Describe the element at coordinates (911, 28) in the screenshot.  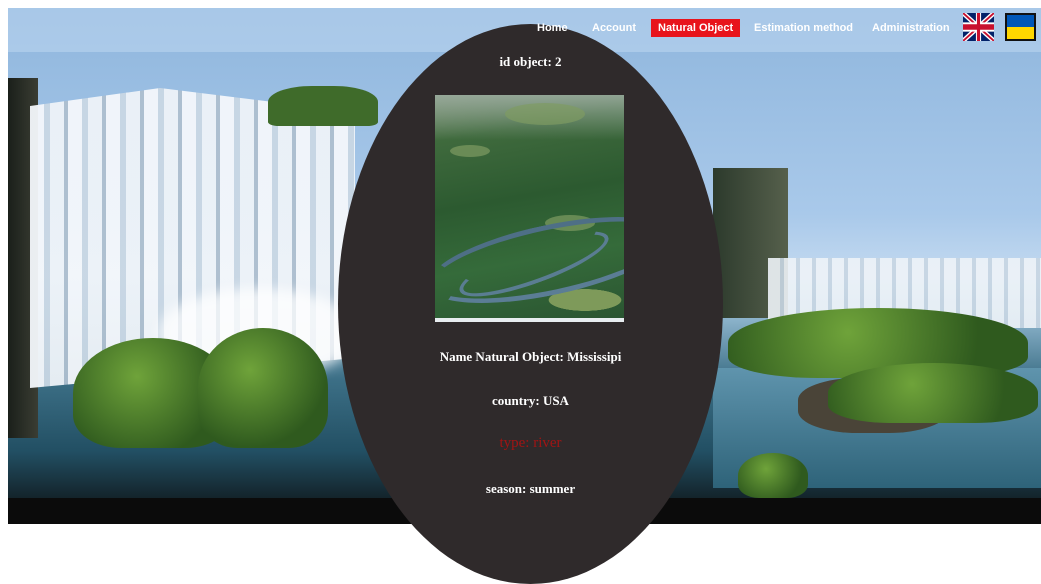
I see `nav-administration: Administration` at that location.